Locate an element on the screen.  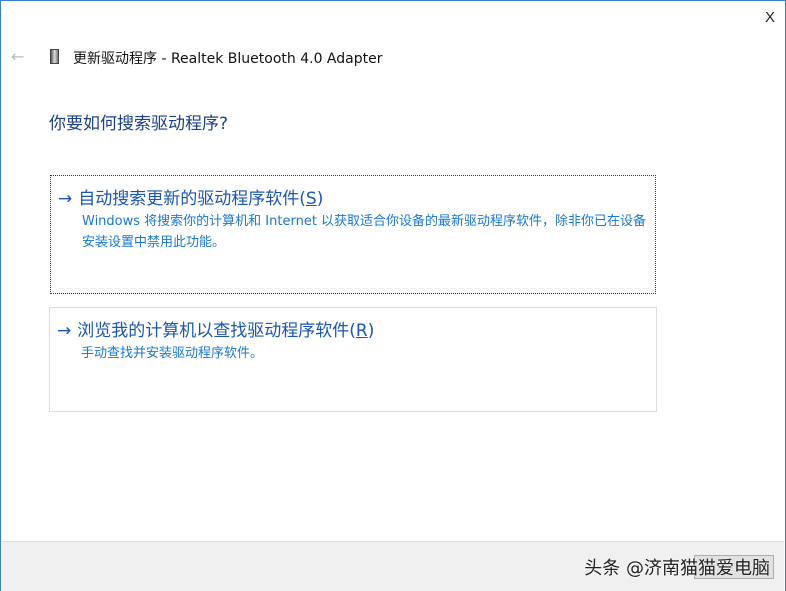
accelerator-key: S is located at coordinates (311, 199).